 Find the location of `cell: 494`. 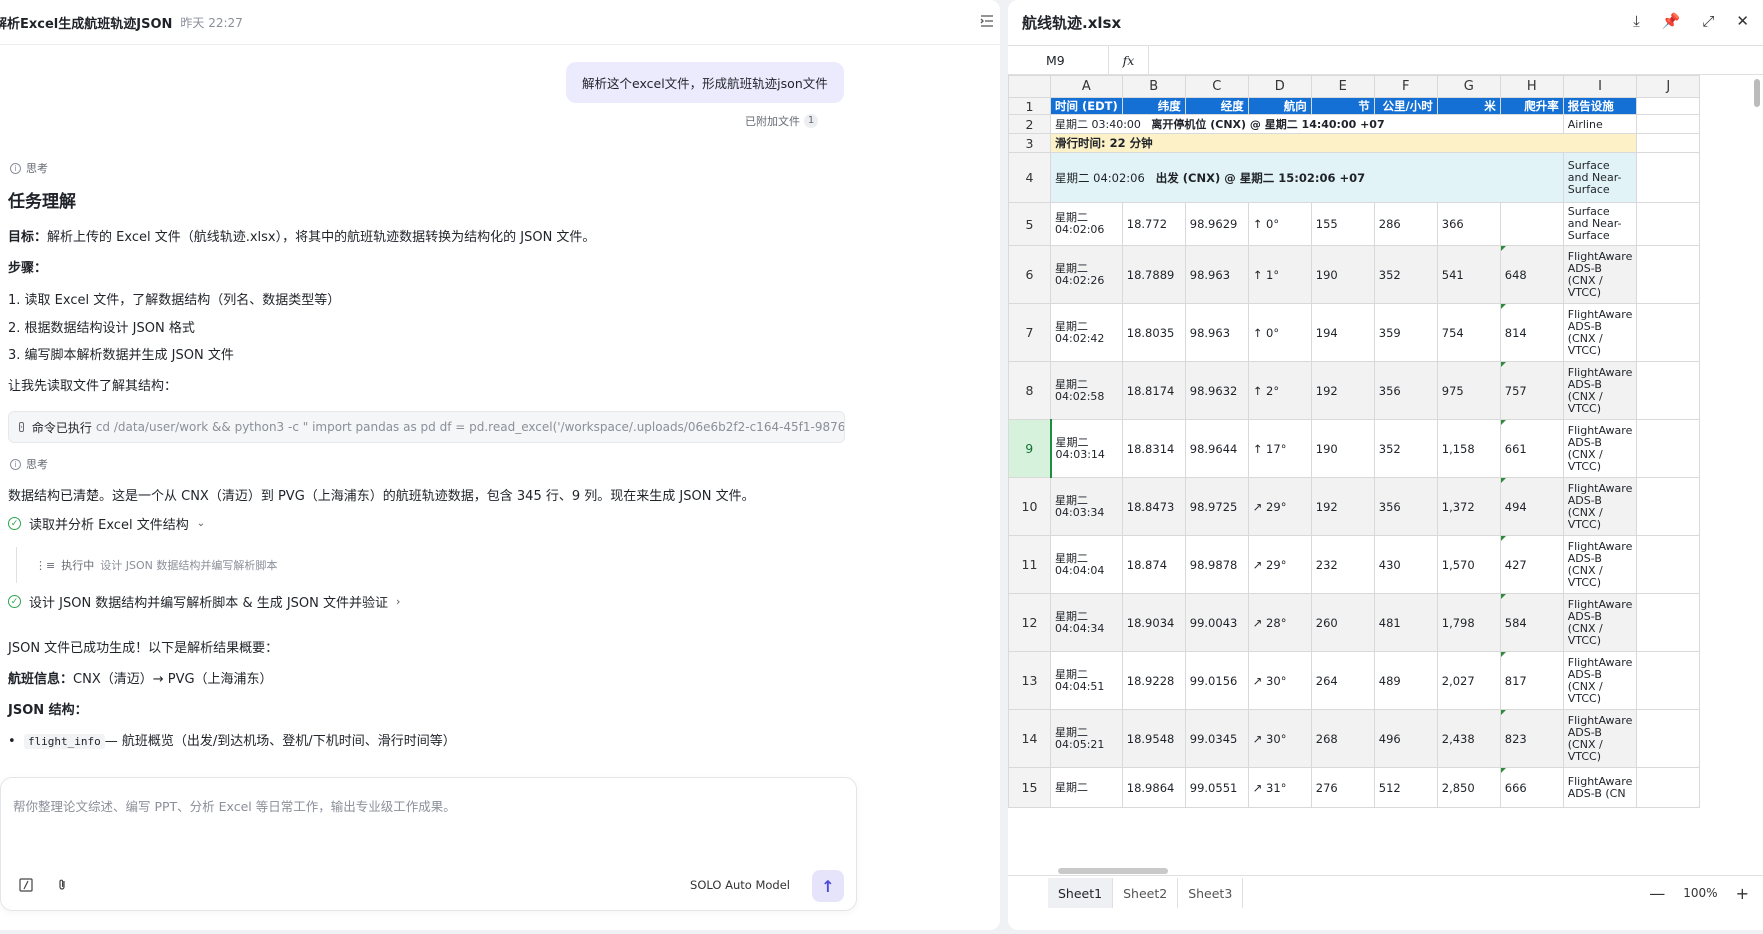

cell: 494 is located at coordinates (1531, 506).